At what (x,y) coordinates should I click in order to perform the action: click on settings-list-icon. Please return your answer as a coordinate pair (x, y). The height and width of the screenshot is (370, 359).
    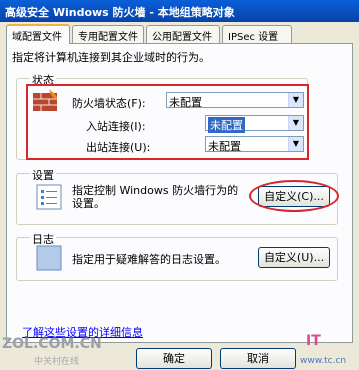
    Looking at the image, I should click on (49, 197).